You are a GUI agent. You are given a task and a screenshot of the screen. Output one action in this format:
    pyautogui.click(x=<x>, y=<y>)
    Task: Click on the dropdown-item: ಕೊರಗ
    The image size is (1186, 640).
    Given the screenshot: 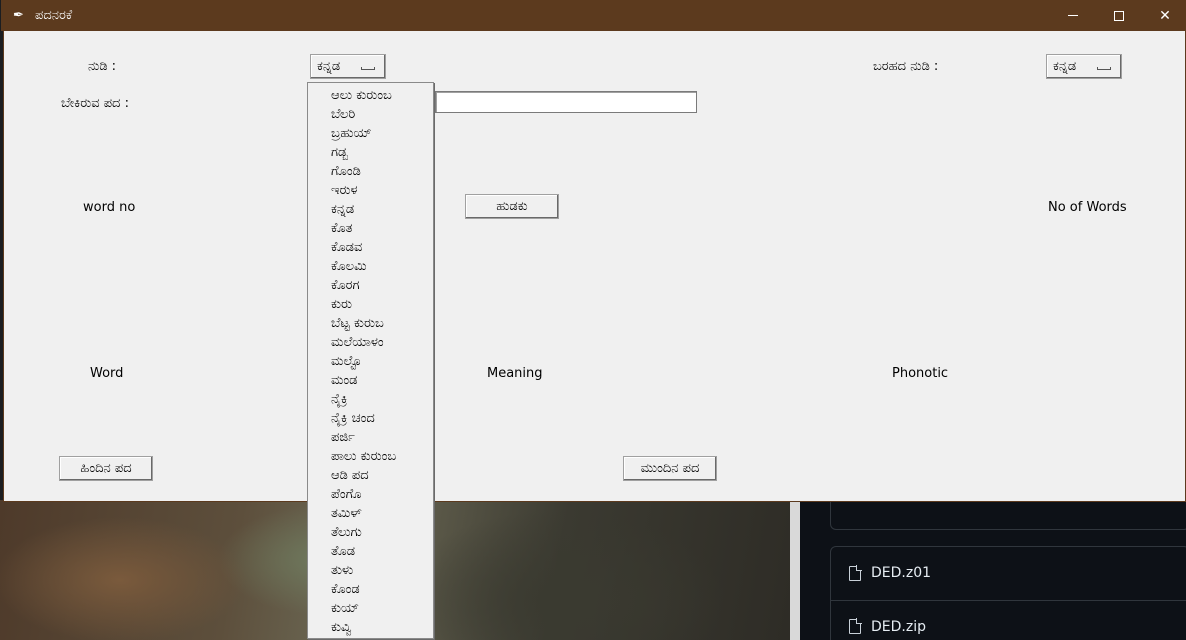 What is the action you would take?
    pyautogui.click(x=370, y=285)
    